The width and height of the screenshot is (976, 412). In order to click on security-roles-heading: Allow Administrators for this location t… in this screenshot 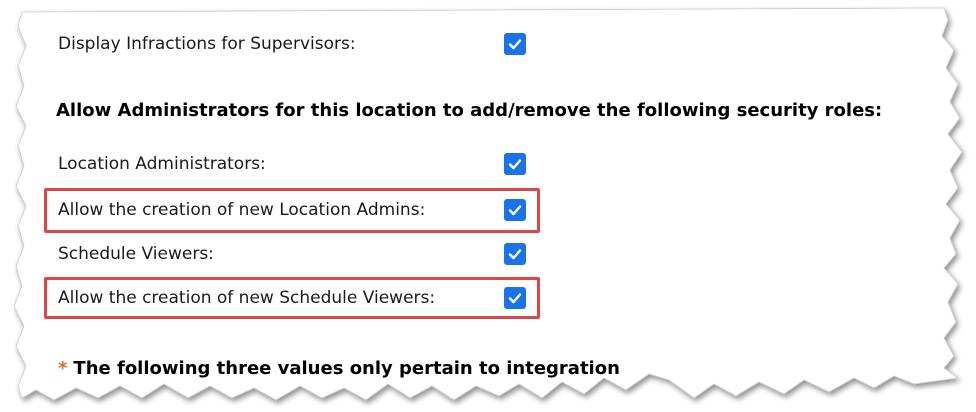, I will do `click(469, 110)`.